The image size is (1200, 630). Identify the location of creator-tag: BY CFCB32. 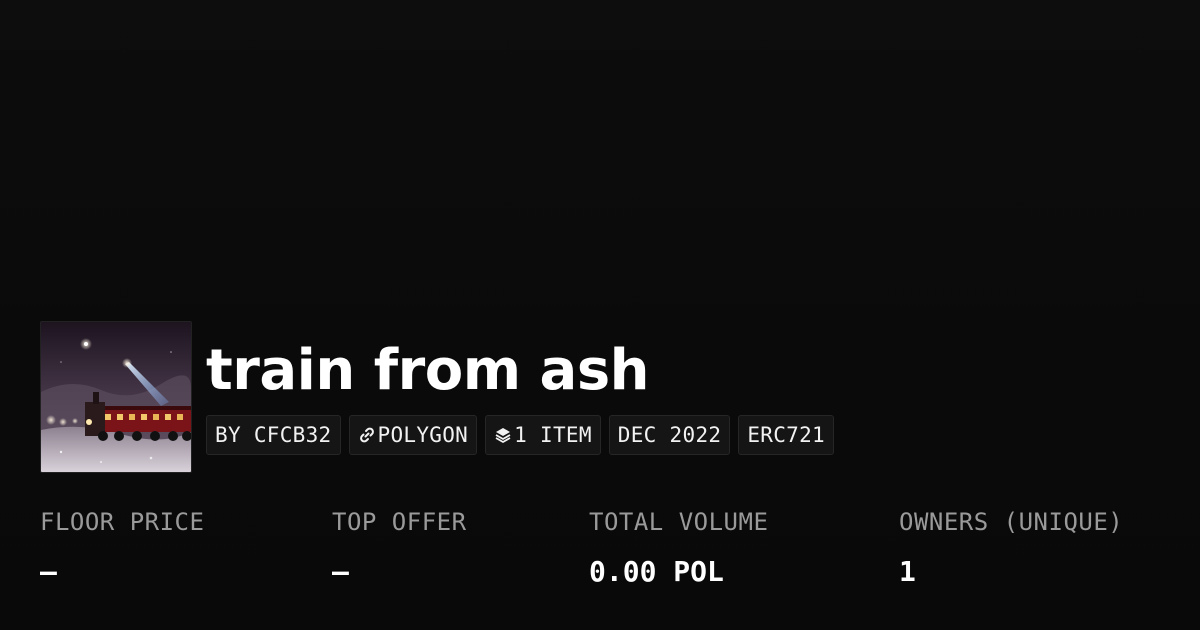
(273, 435).